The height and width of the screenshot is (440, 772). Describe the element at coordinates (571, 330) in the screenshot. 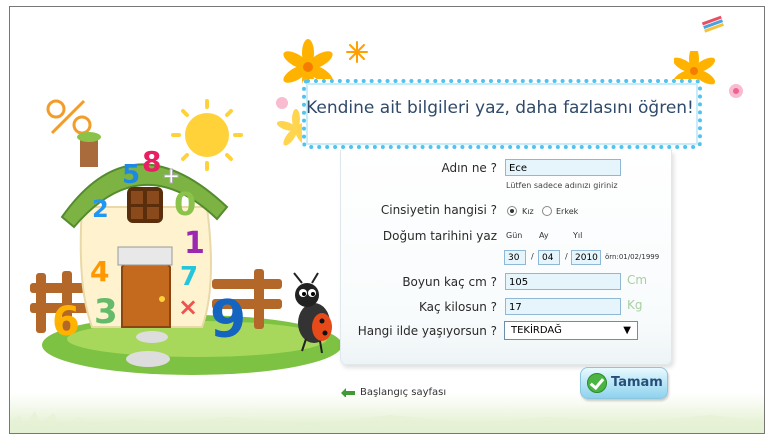

I see `city-select: TEKİRDAĞ ▼` at that location.